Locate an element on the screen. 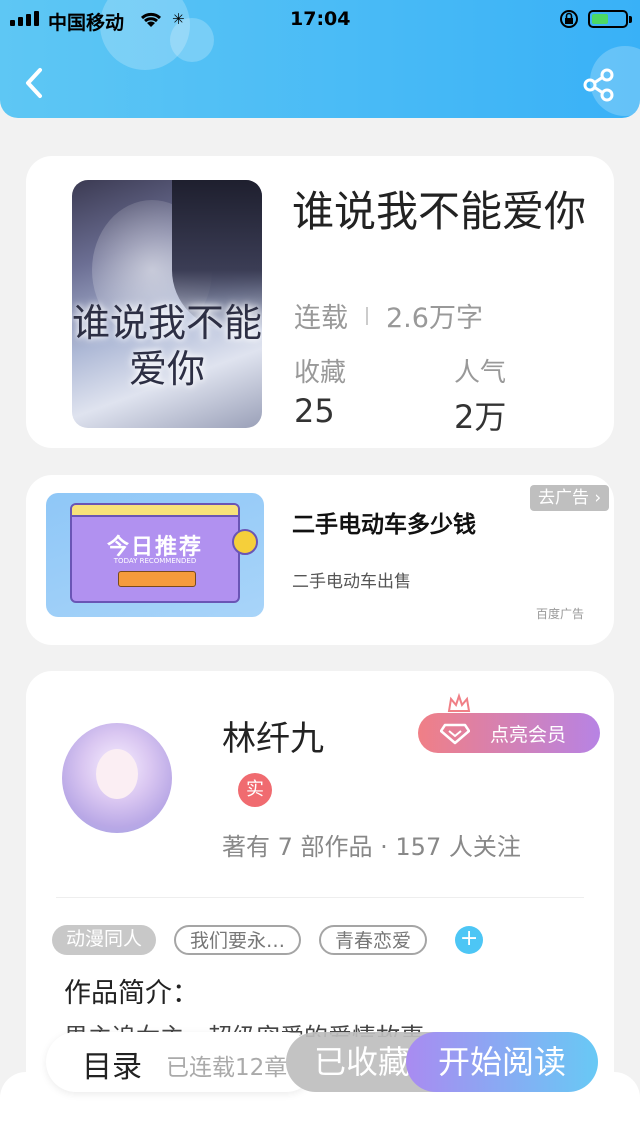  book-cover: 谁说我不能爱你 is located at coordinates (167, 304).